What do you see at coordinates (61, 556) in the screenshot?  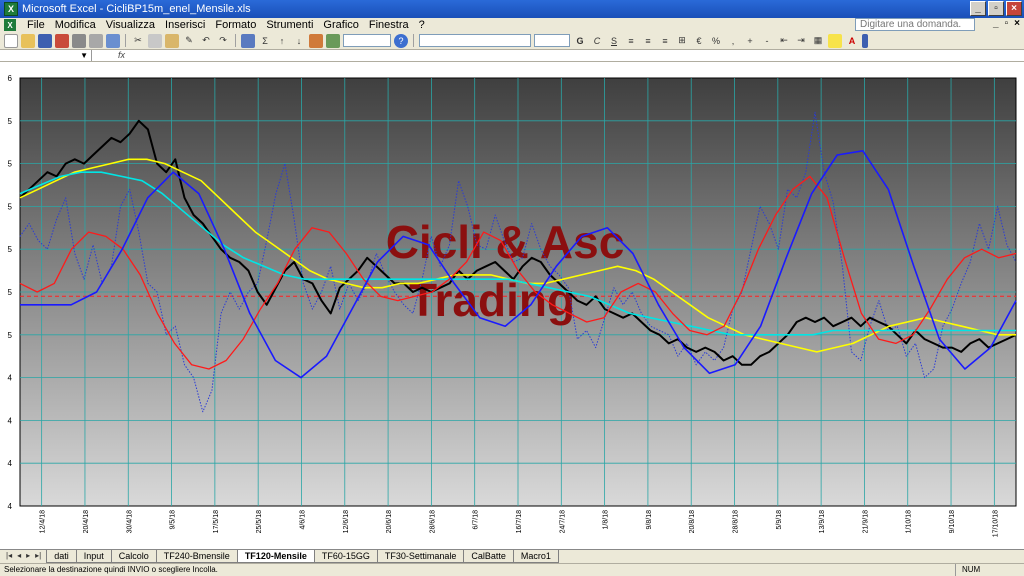 I see `tab-dati: dati` at bounding box center [61, 556].